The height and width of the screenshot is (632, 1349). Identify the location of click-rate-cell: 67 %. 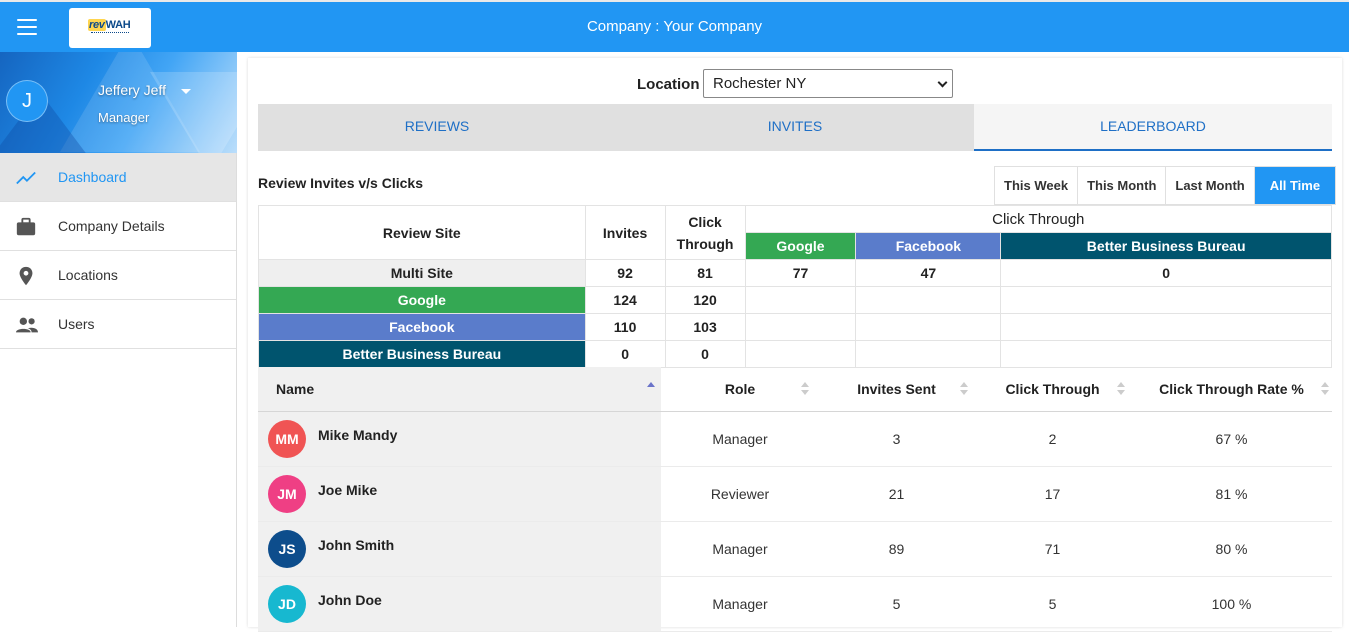
(1231, 439).